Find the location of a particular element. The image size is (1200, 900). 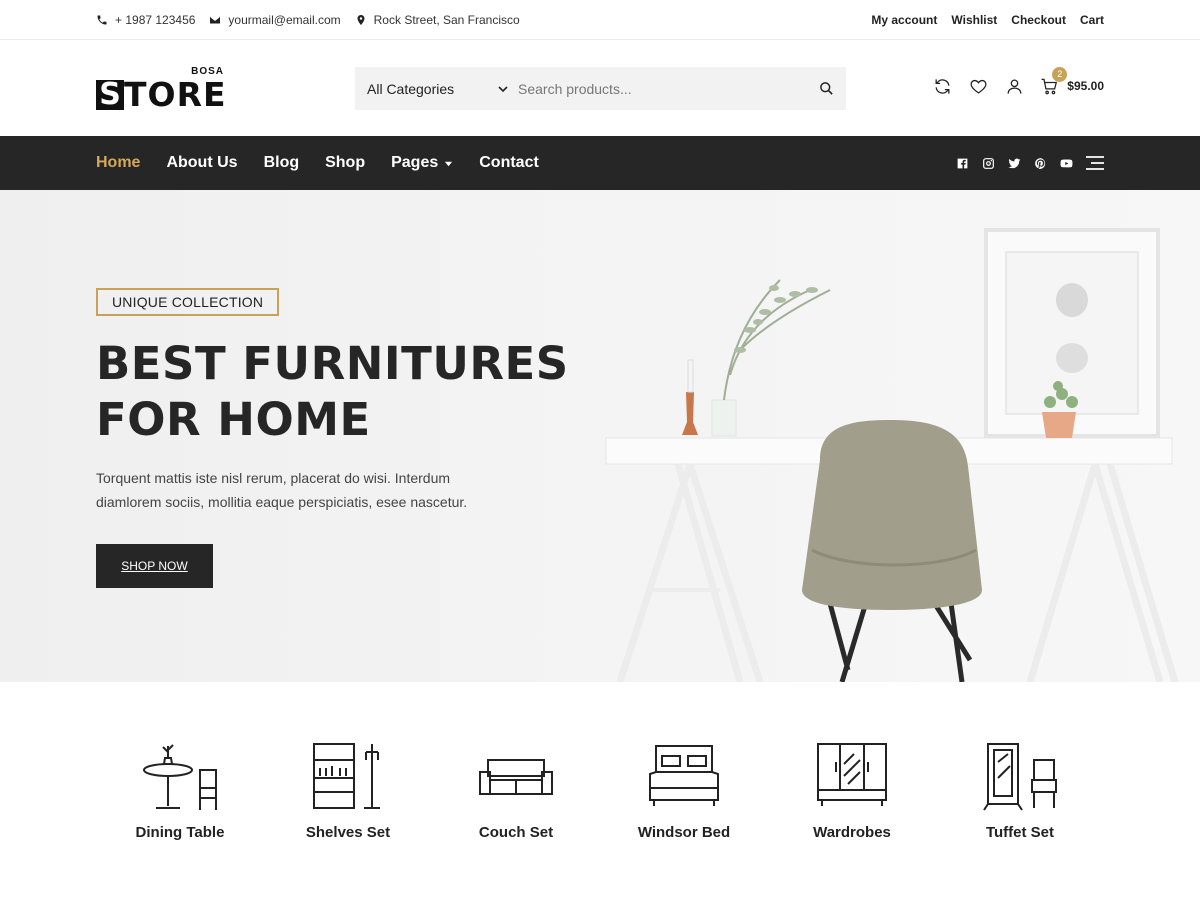

search-input is located at coordinates (662, 88).